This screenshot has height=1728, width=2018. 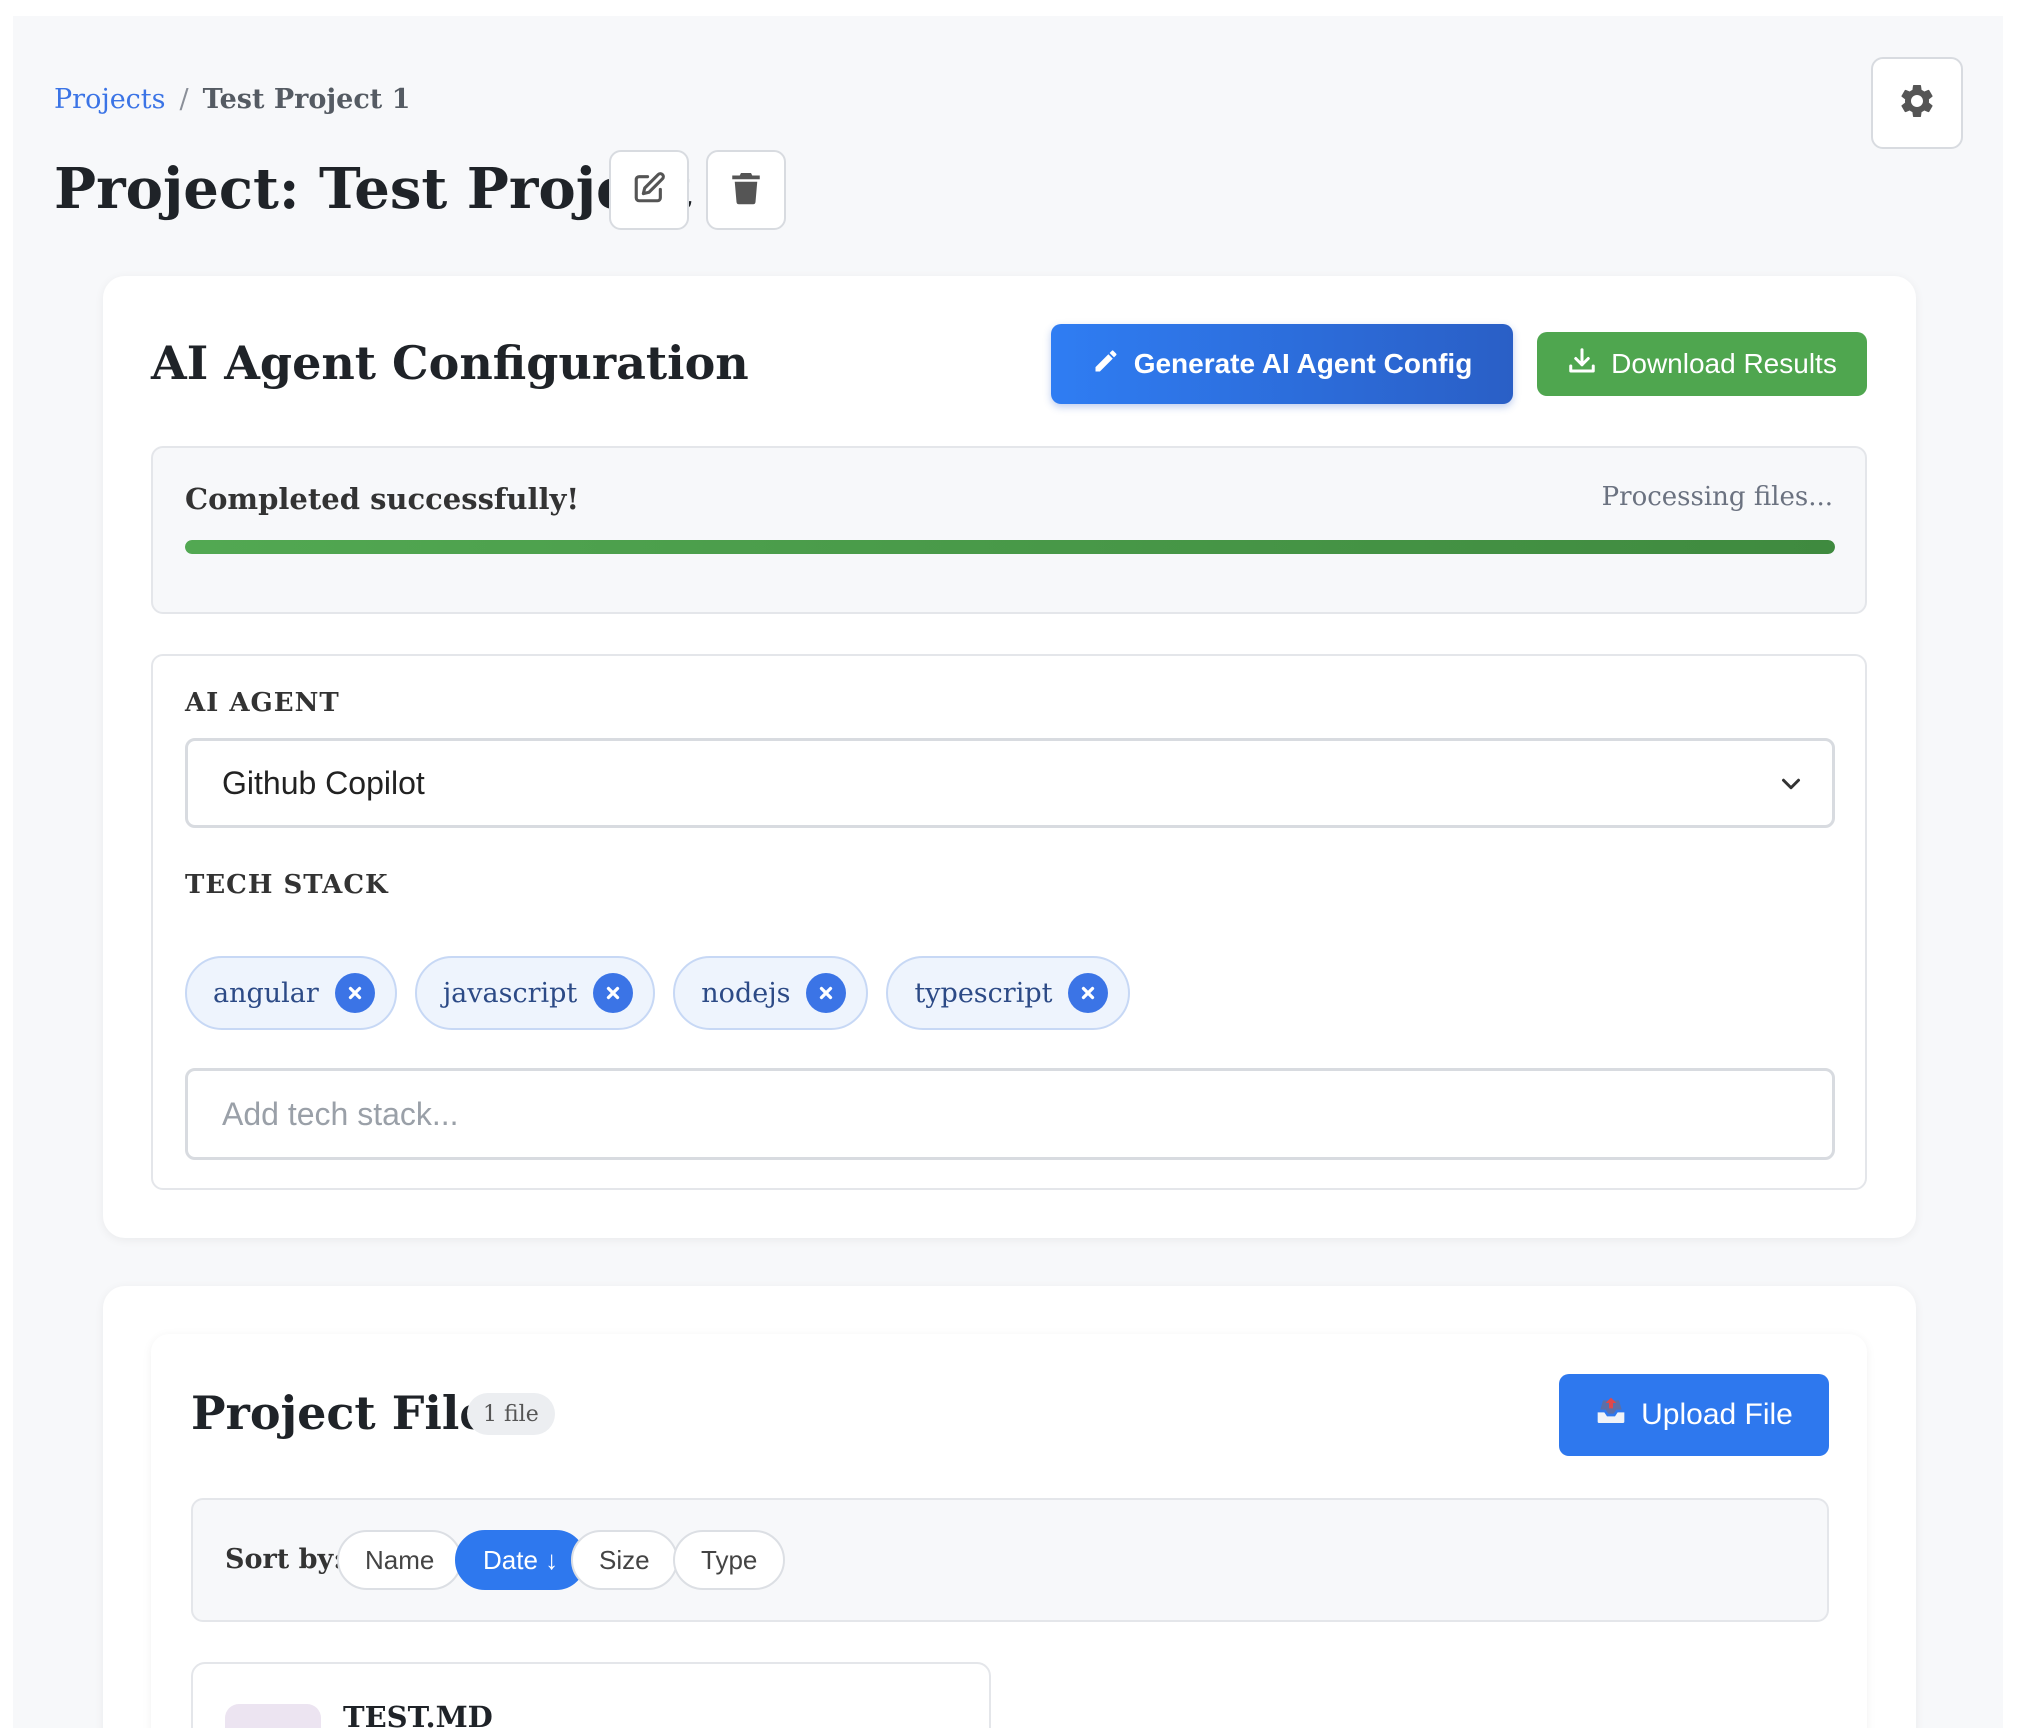 I want to click on sort-by-name-button: Name, so click(x=400, y=1560).